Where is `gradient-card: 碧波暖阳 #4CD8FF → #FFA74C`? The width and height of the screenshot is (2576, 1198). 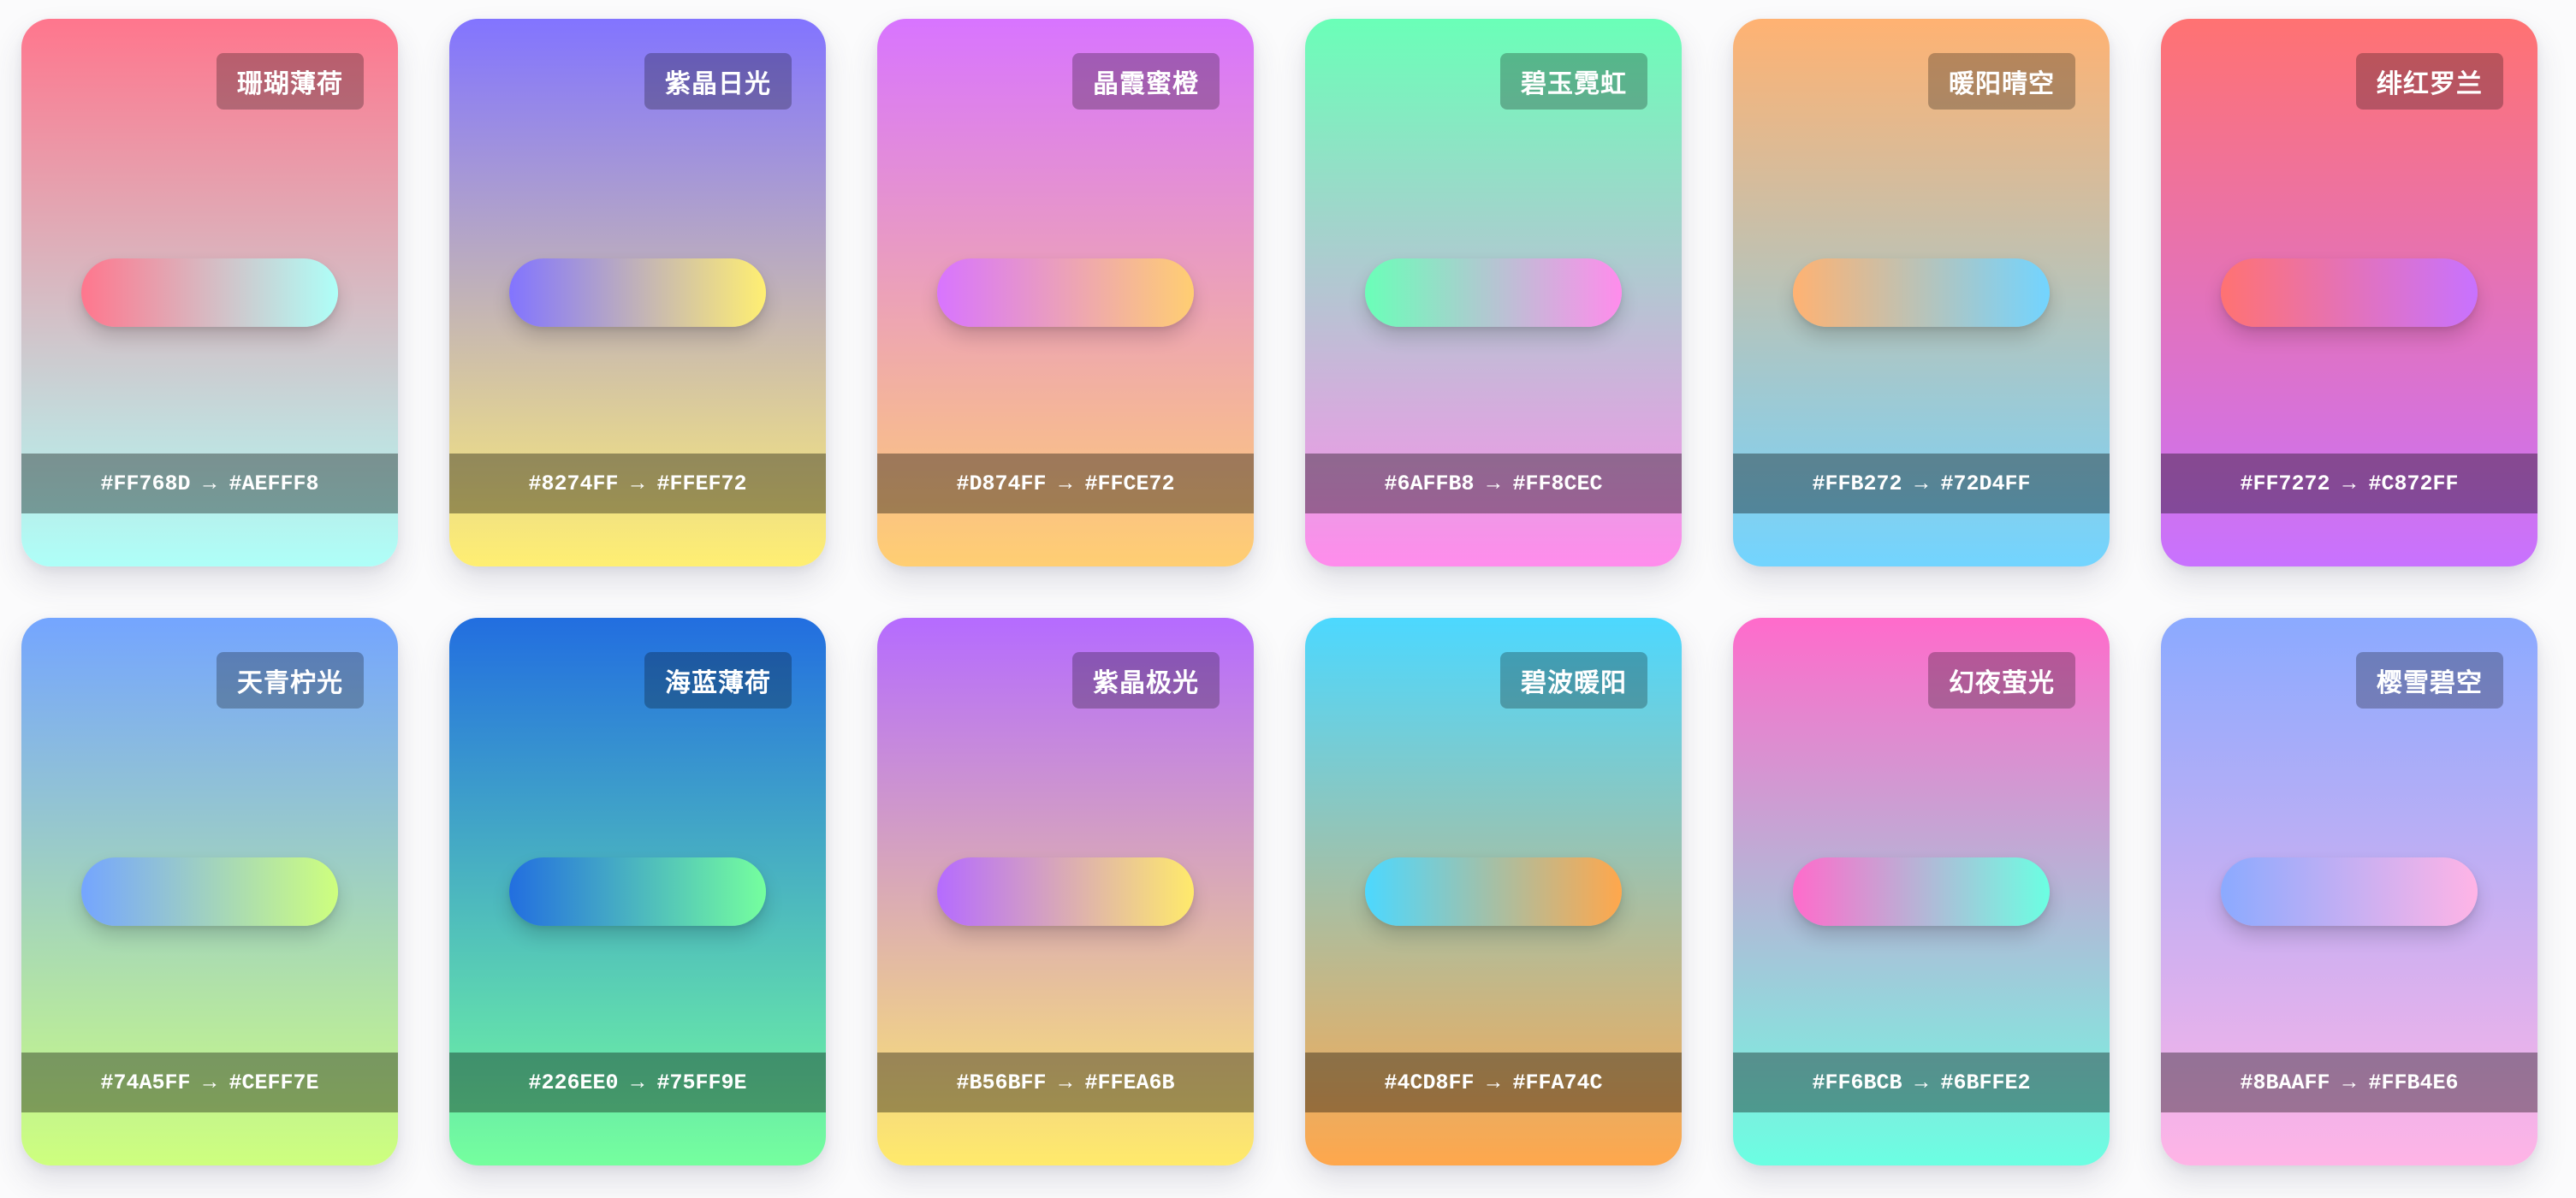
gradient-card: 碧波暖阳 #4CD8FF → #FFA74C is located at coordinates (1493, 892).